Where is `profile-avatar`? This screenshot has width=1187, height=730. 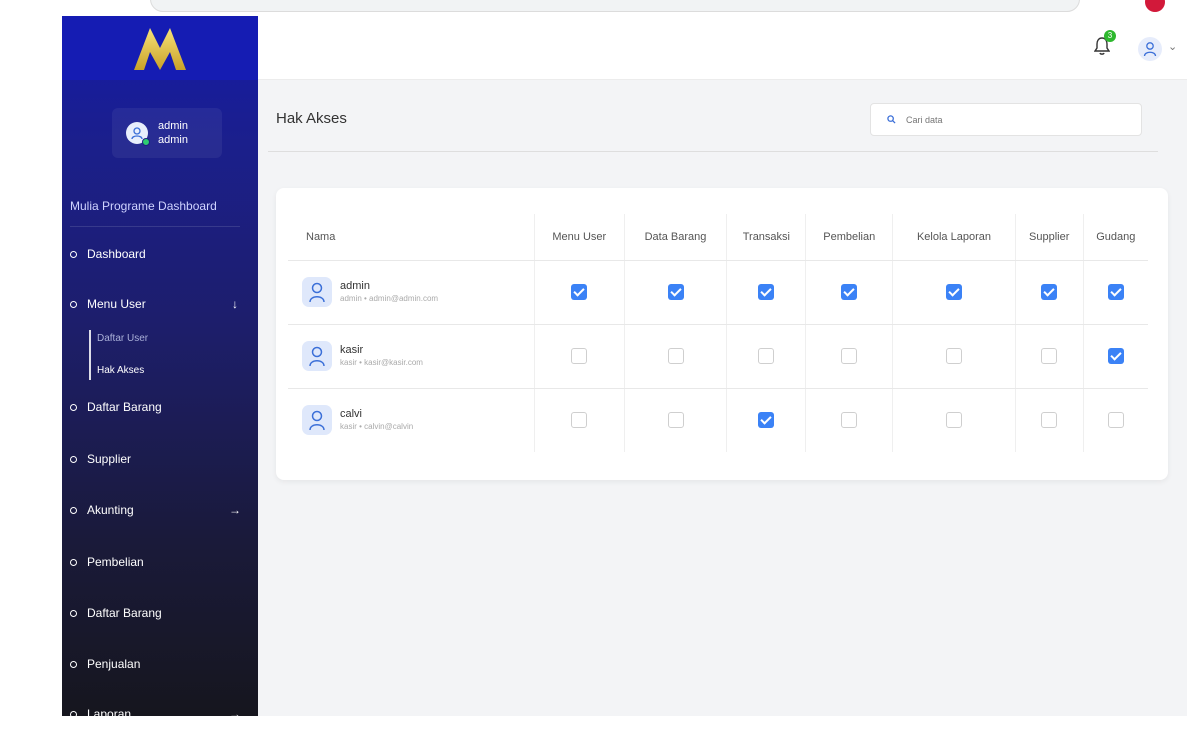
profile-avatar is located at coordinates (1150, 49).